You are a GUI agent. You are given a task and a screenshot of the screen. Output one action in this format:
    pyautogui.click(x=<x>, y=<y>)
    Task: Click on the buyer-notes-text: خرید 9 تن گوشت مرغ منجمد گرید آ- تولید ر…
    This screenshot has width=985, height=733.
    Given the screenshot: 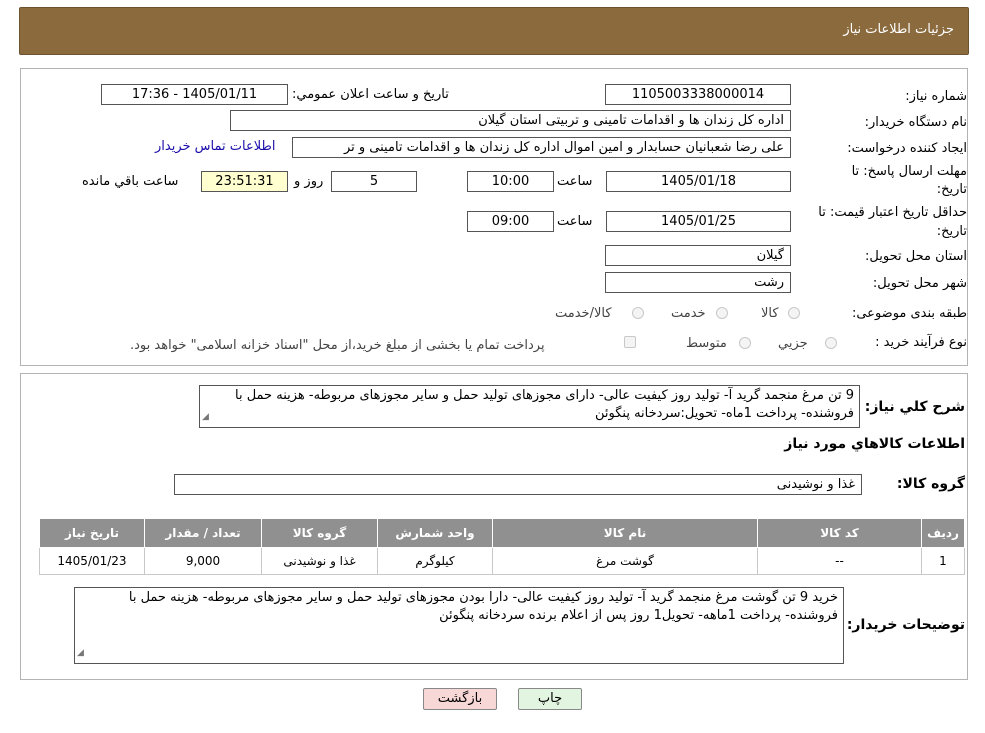 What is the action you would take?
    pyautogui.click(x=483, y=606)
    